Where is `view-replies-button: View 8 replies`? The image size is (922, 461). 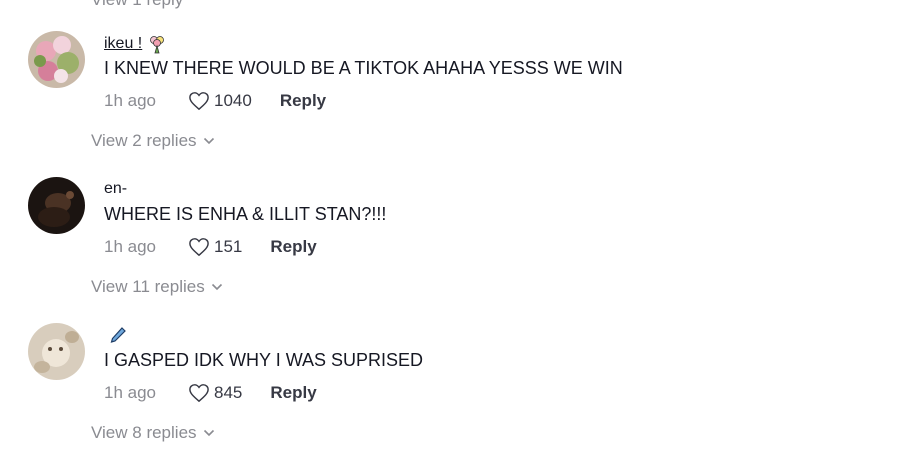 view-replies-button: View 8 replies is located at coordinates (153, 433).